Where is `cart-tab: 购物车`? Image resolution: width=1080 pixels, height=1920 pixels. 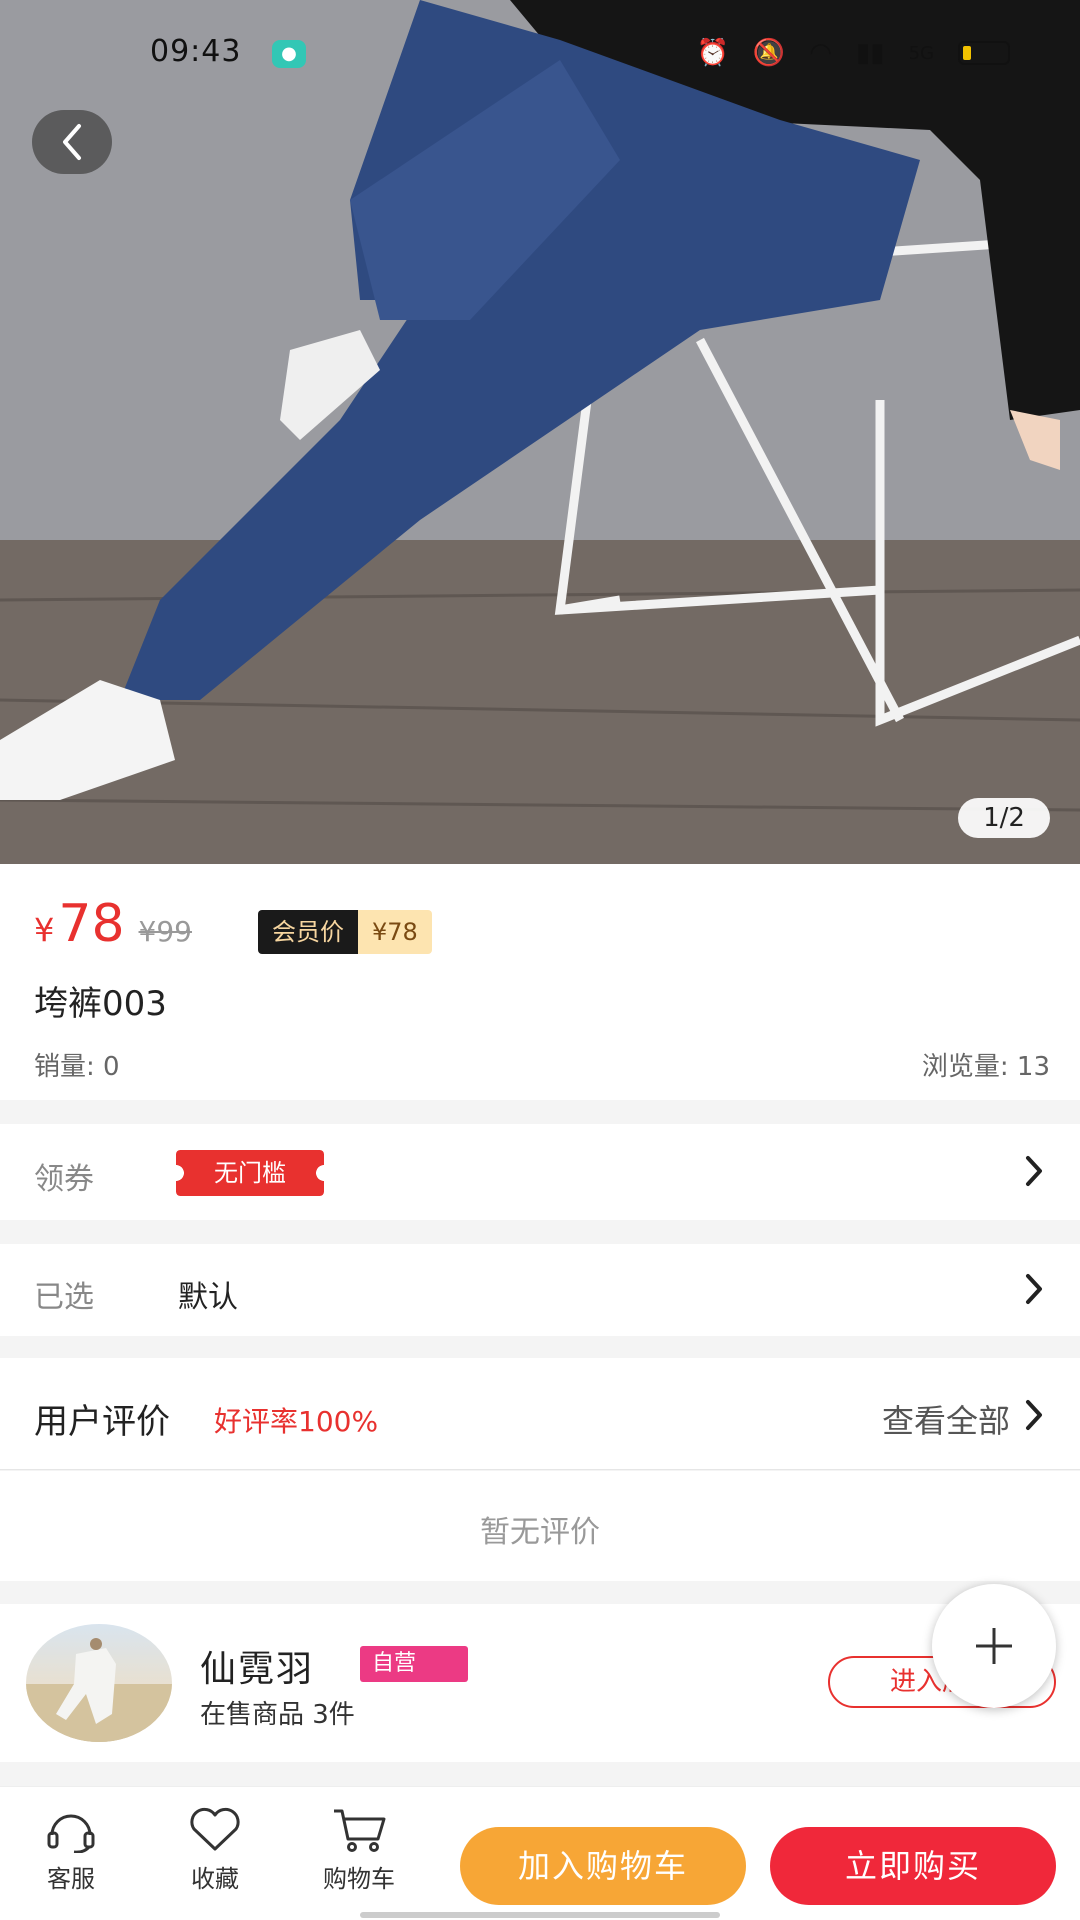 cart-tab: 购物车 is located at coordinates (359, 1850).